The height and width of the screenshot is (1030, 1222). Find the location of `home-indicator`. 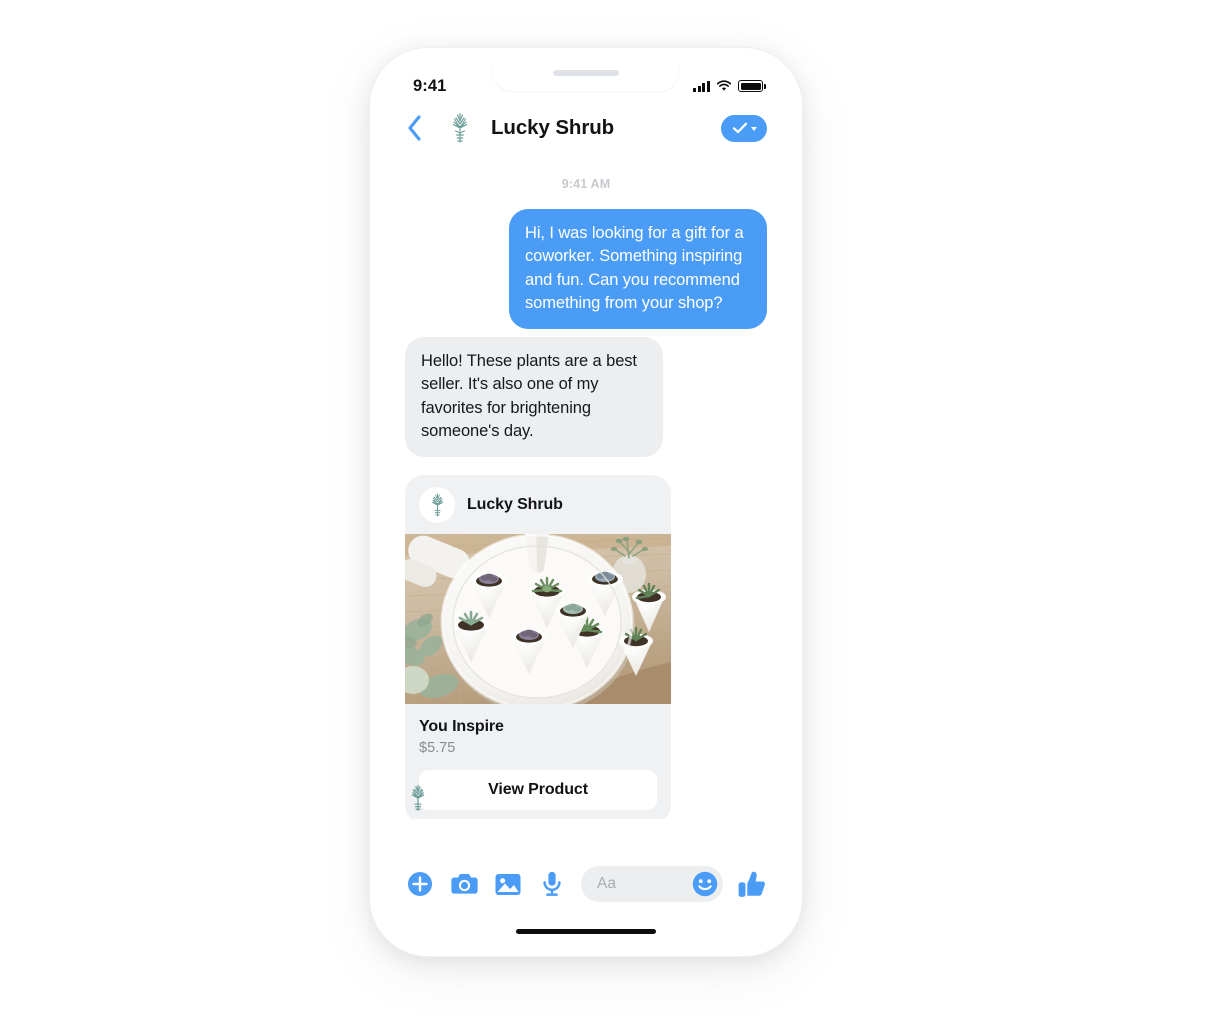

home-indicator is located at coordinates (586, 931).